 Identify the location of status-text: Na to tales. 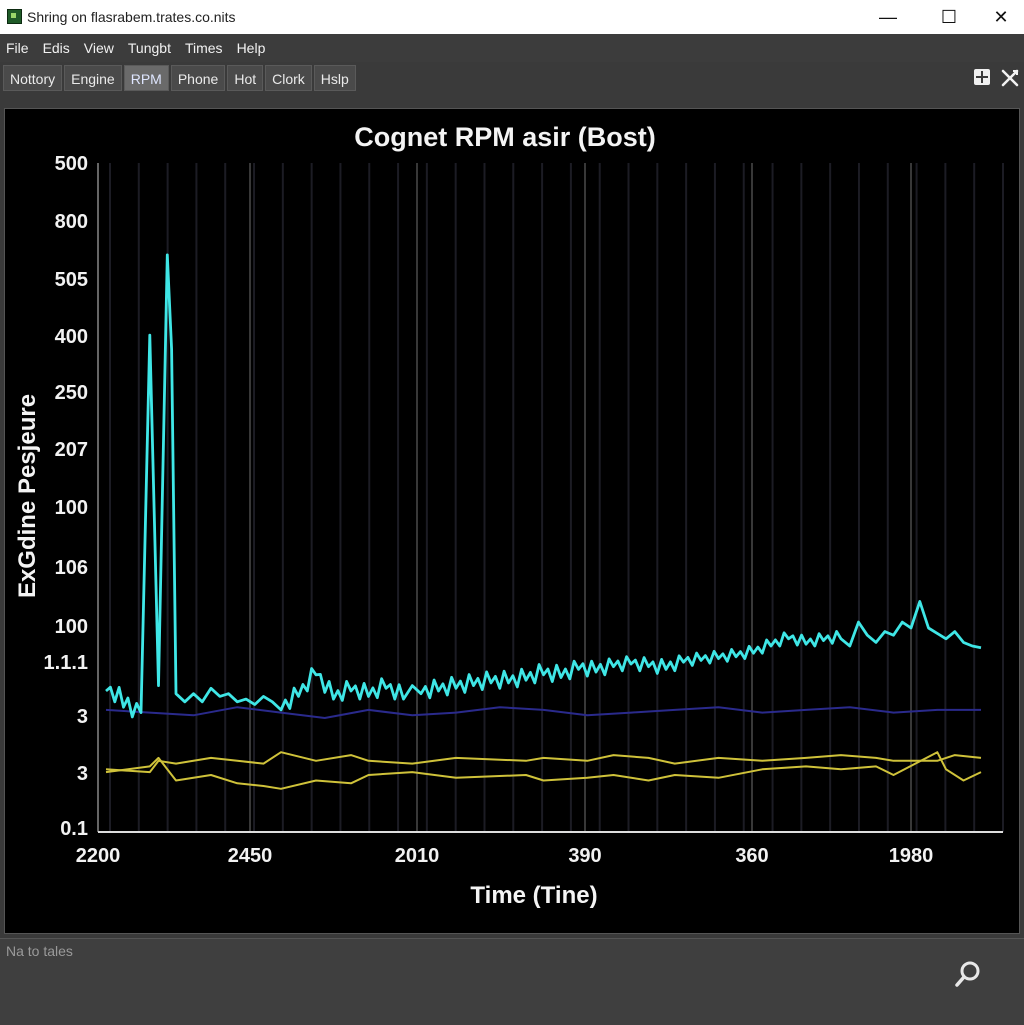
(39, 951).